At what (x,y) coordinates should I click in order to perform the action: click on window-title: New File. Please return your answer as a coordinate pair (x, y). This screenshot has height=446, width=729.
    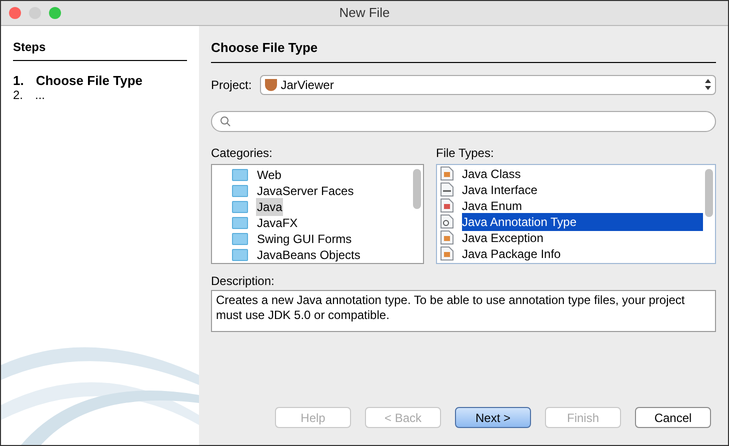
    Looking at the image, I should click on (364, 13).